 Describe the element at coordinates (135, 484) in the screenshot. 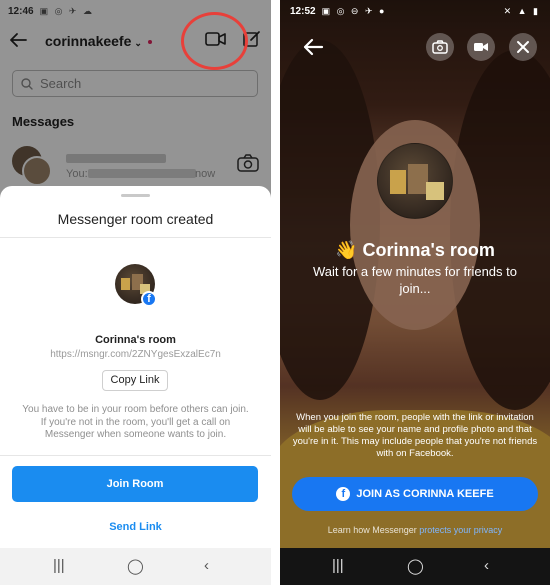

I see `join-room-button: Join Room` at that location.